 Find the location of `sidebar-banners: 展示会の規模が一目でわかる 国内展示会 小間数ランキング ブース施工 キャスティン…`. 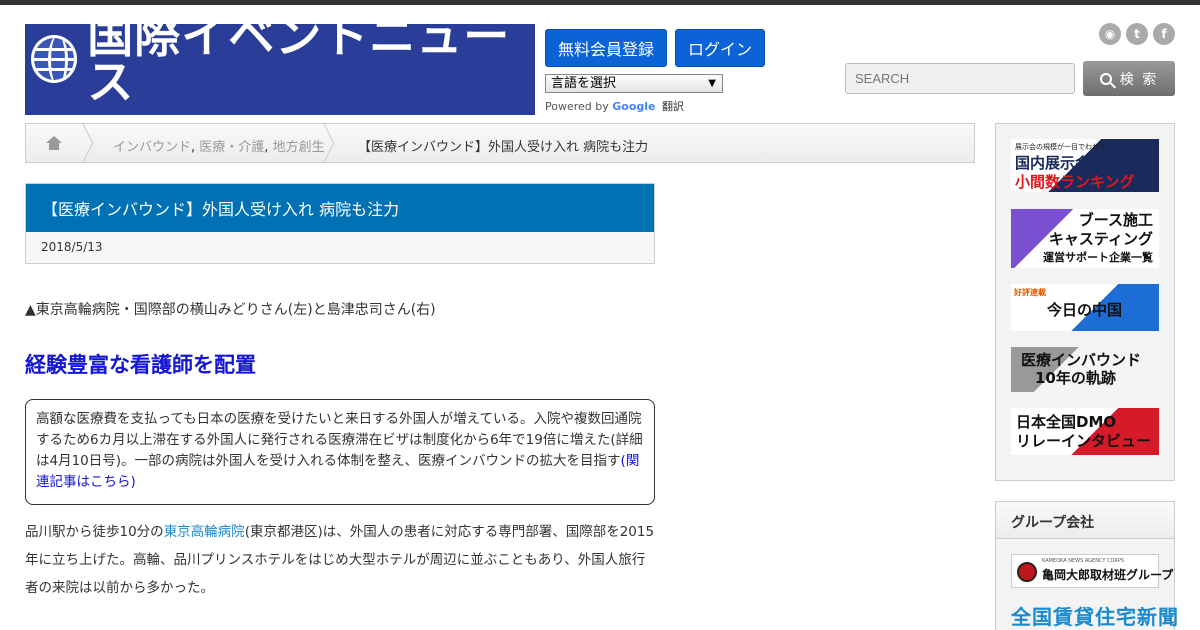

sidebar-banners: 展示会の規模が一目でわかる 国内展示会 小間数ランキング ブース施工 キャスティン… is located at coordinates (1085, 302).